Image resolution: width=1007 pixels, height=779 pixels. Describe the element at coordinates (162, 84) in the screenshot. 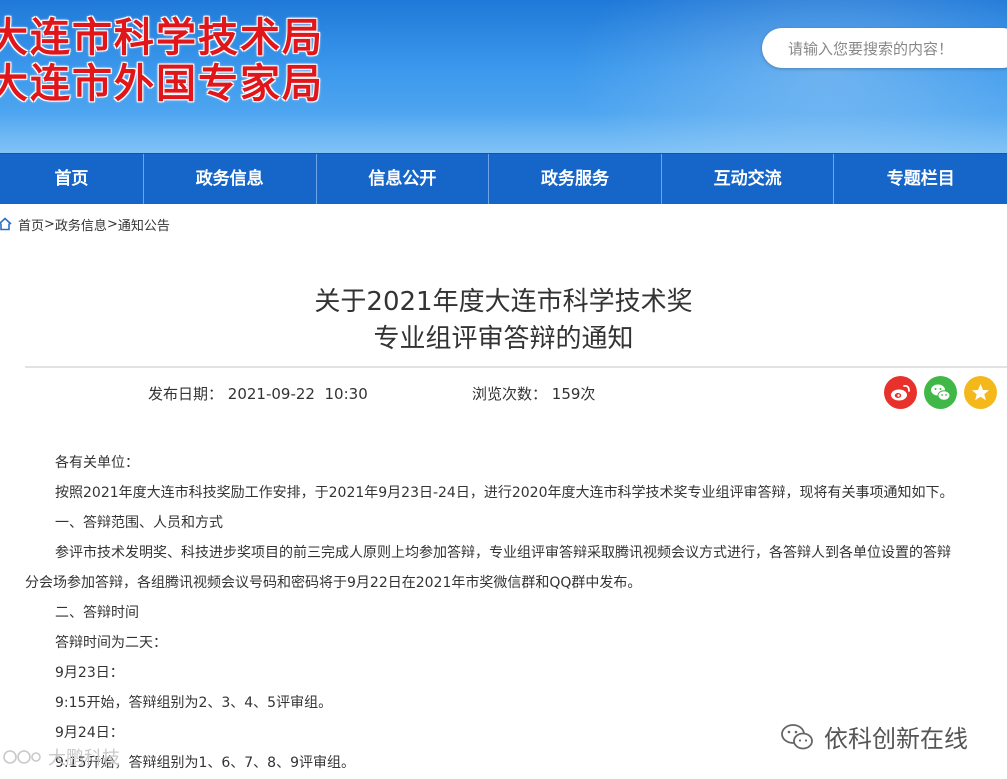

I see `site-title-line2: 大连市外国专家局` at that location.